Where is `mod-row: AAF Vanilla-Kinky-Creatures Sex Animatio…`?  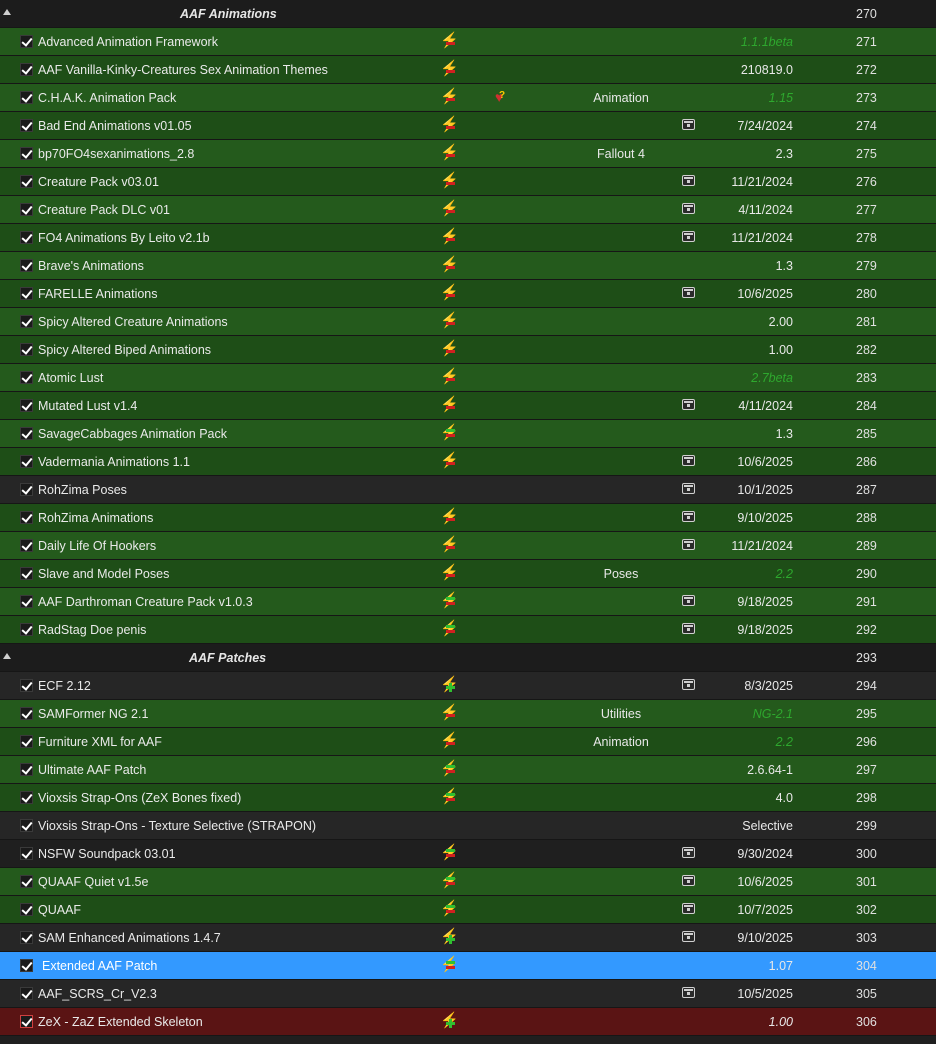 mod-row: AAF Vanilla-Kinky-Creatures Sex Animatio… is located at coordinates (468, 70).